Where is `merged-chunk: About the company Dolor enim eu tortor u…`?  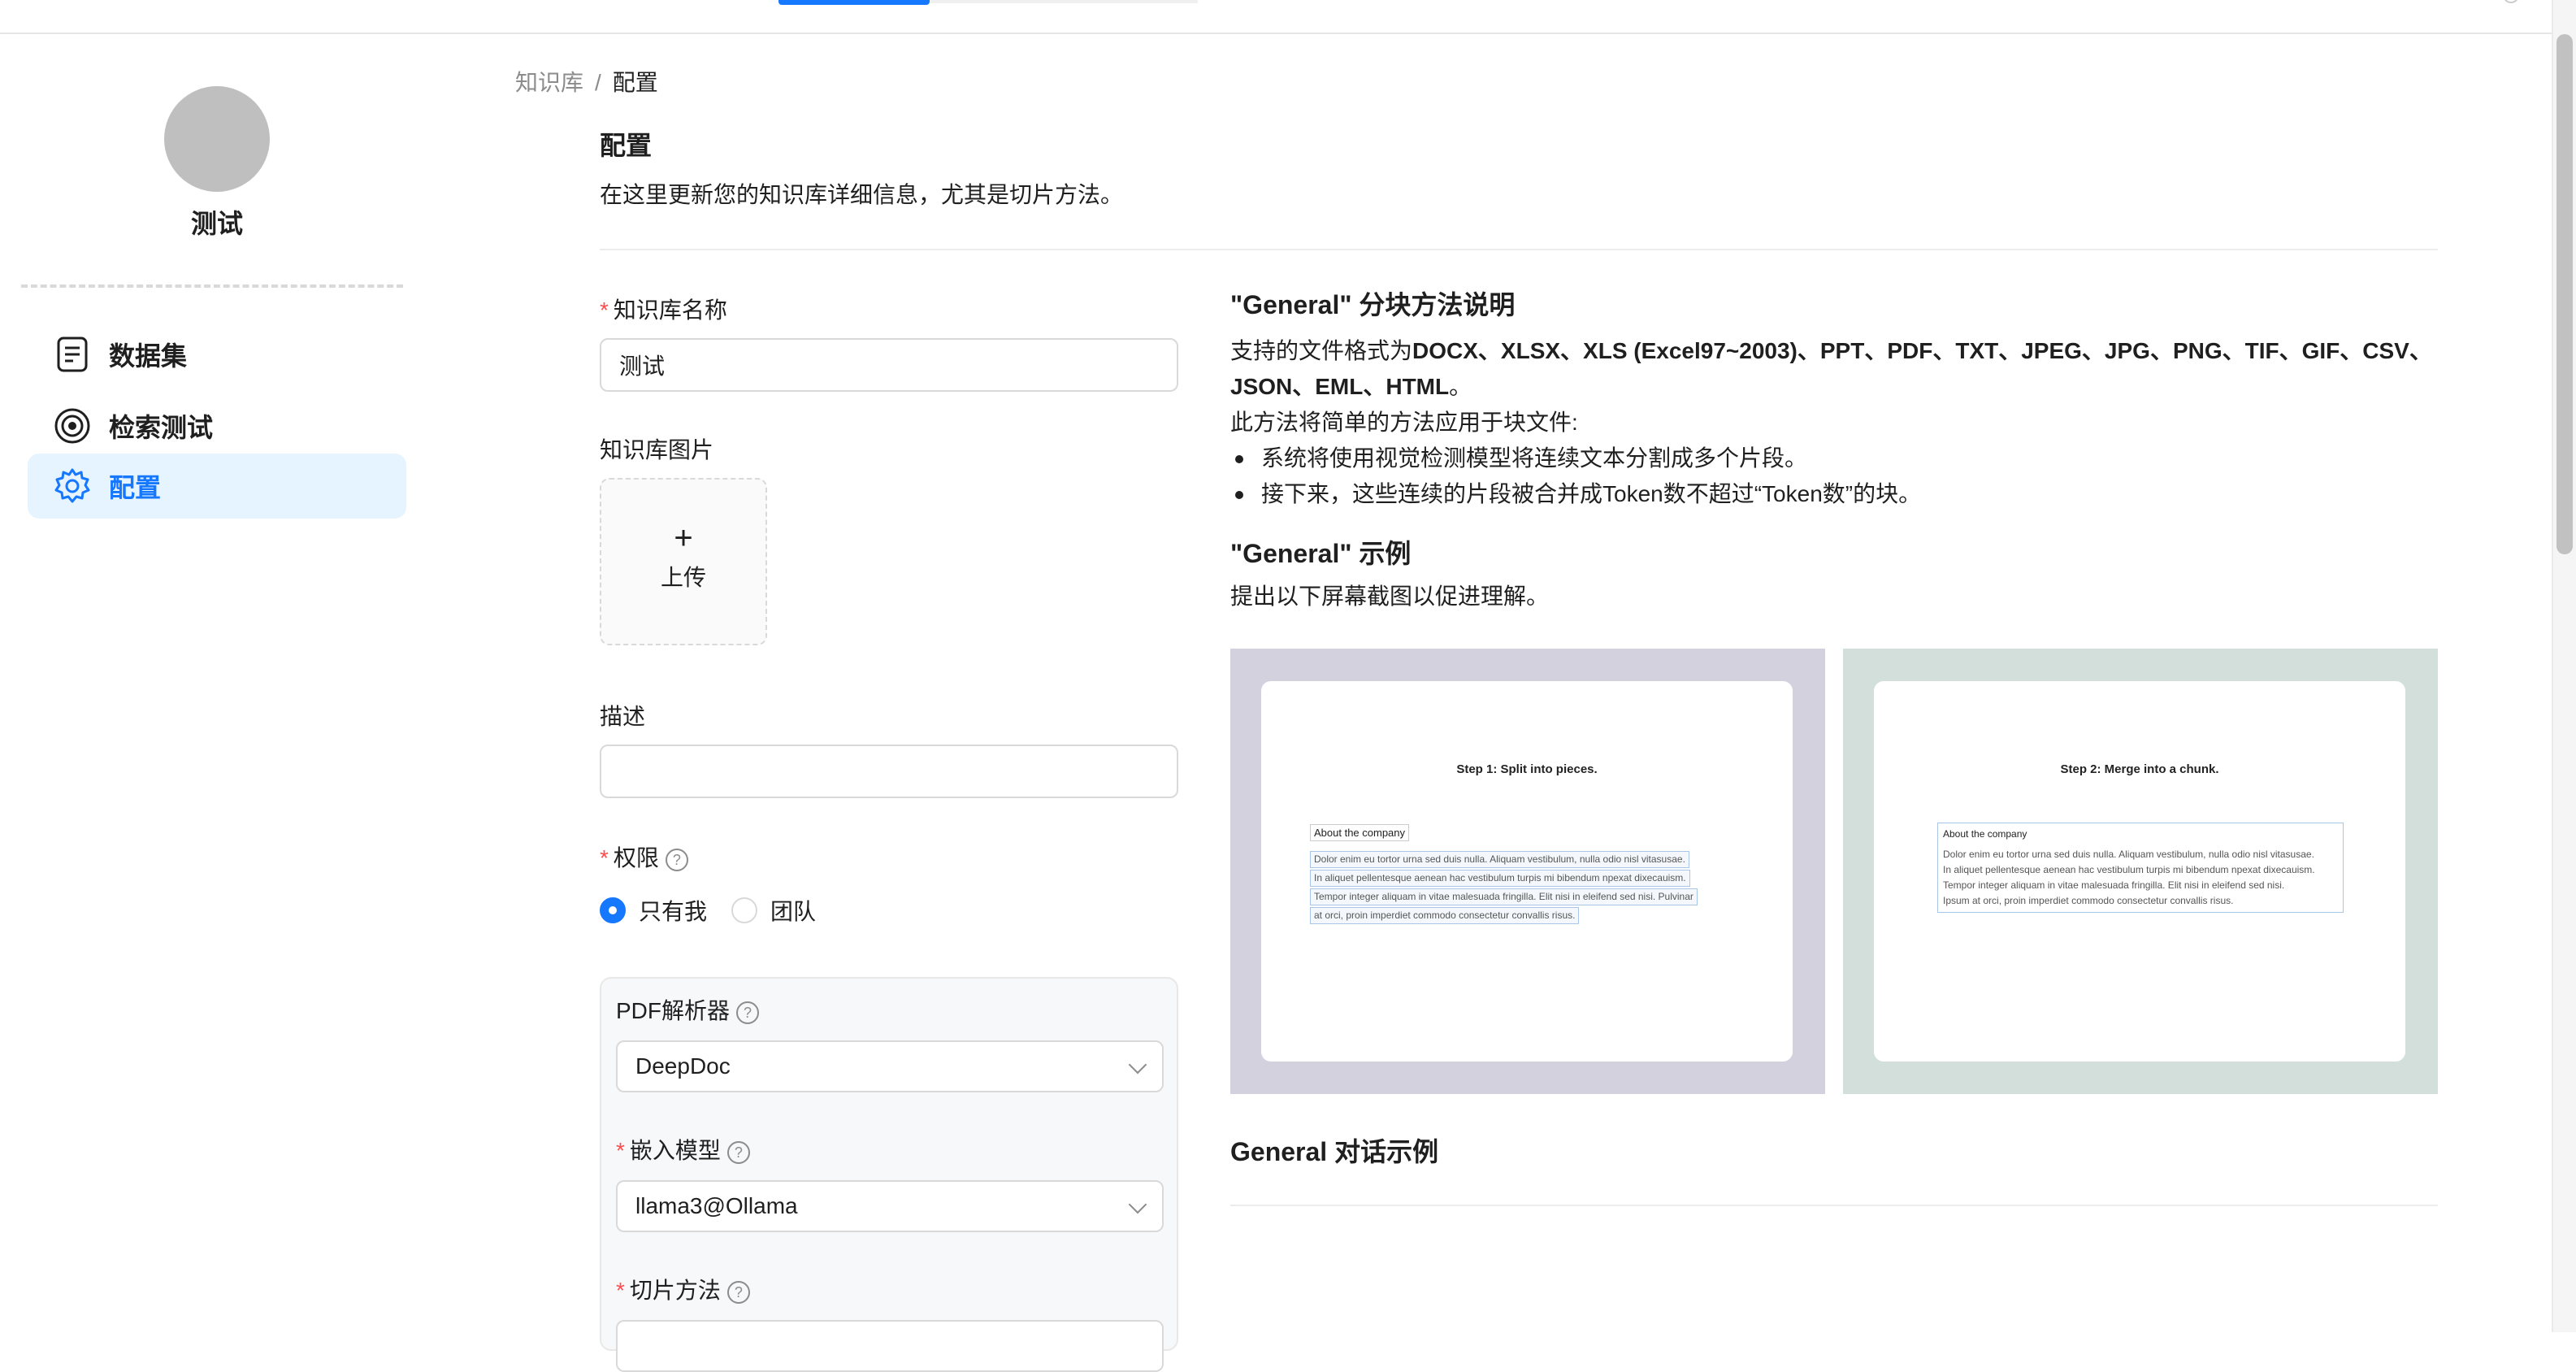
merged-chunk: About the company Dolor enim eu tortor u… is located at coordinates (2140, 868).